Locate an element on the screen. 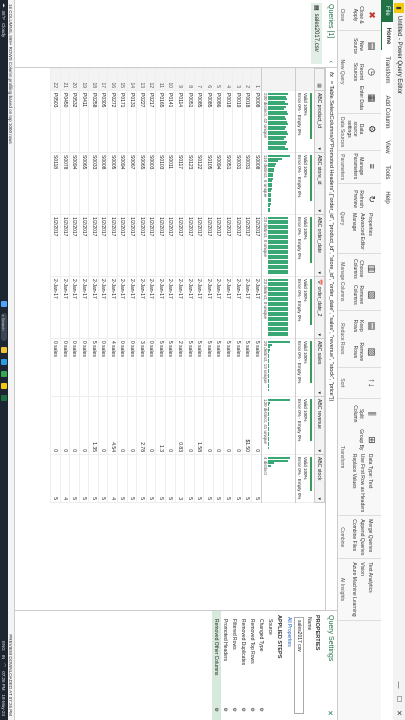 Image resolution: width=405 pixels, height=720 pixels. table-cell: S0123 is located at coordinates (189, 183).